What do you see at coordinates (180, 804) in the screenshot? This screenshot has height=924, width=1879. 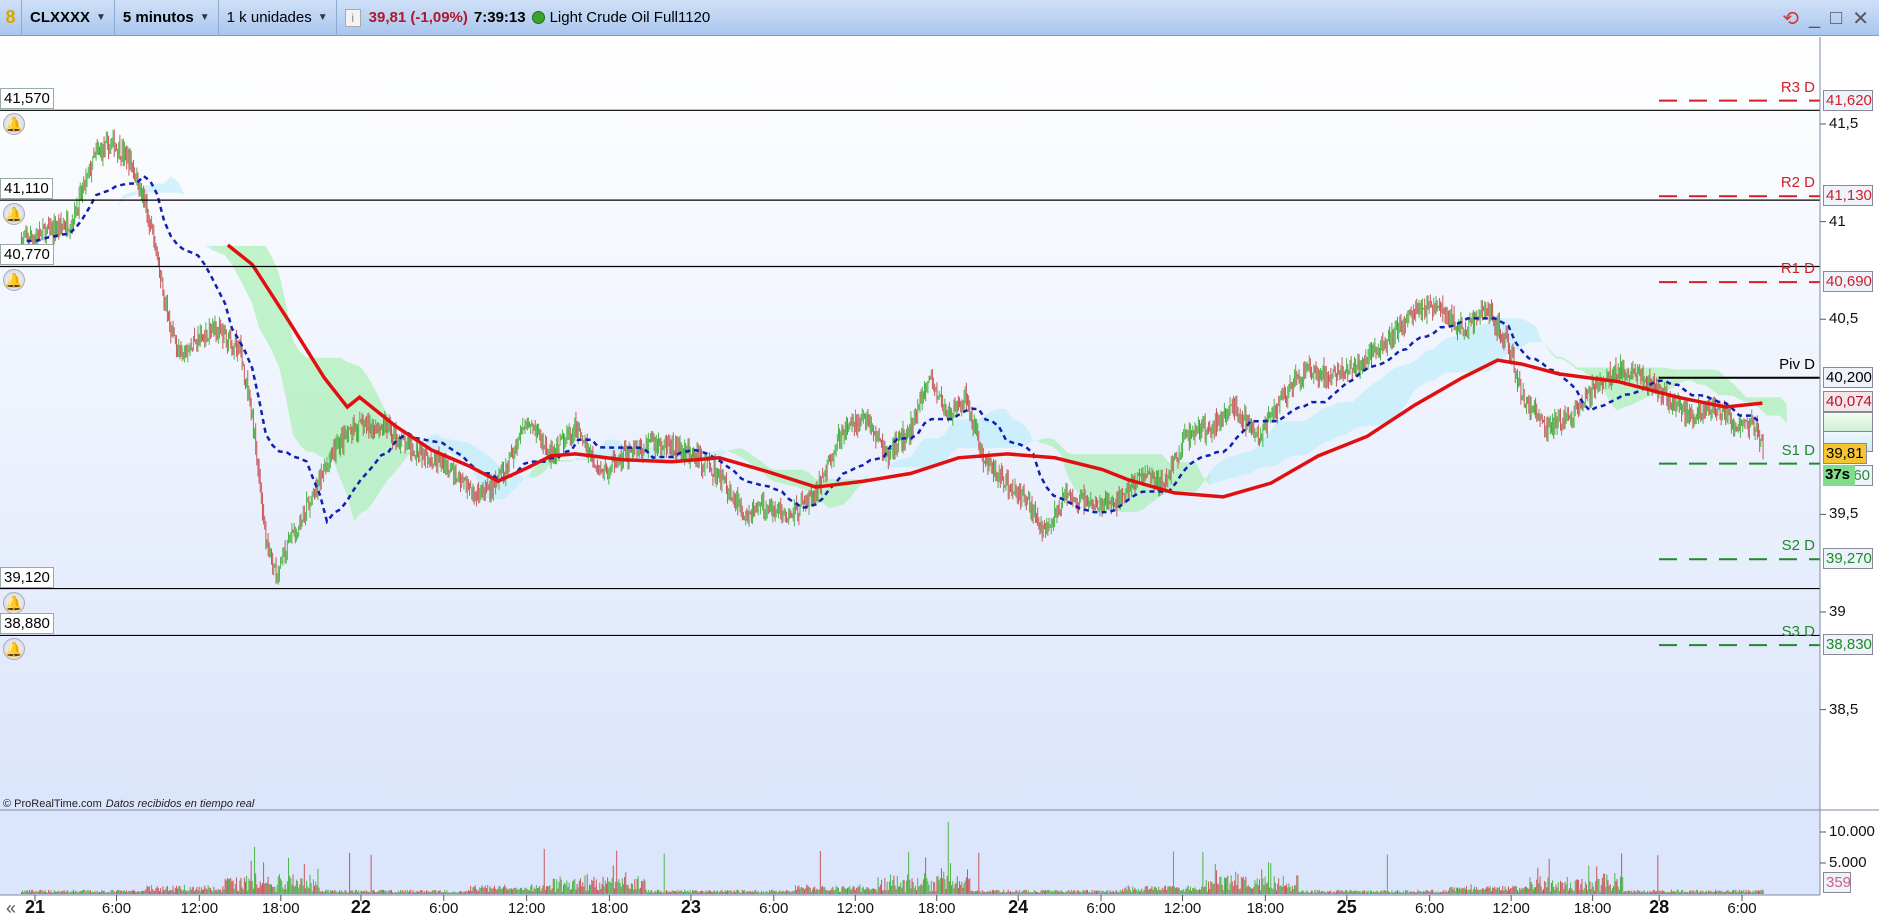 I see `data-status: Datos recibidos en tiempo real` at bounding box center [180, 804].